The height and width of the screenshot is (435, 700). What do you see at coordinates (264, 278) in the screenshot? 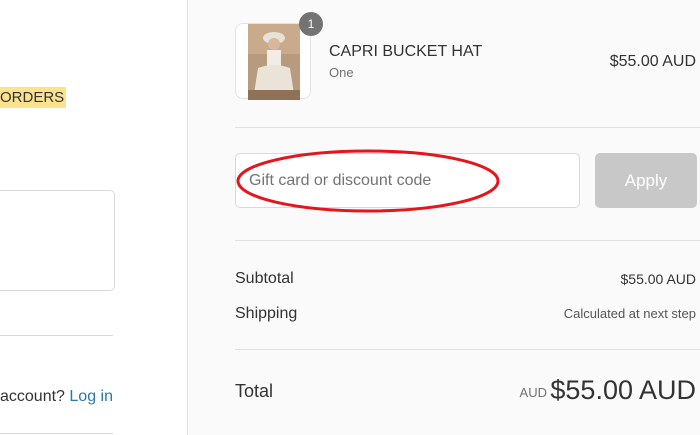
I see `subtotal-label: Subtotal` at bounding box center [264, 278].